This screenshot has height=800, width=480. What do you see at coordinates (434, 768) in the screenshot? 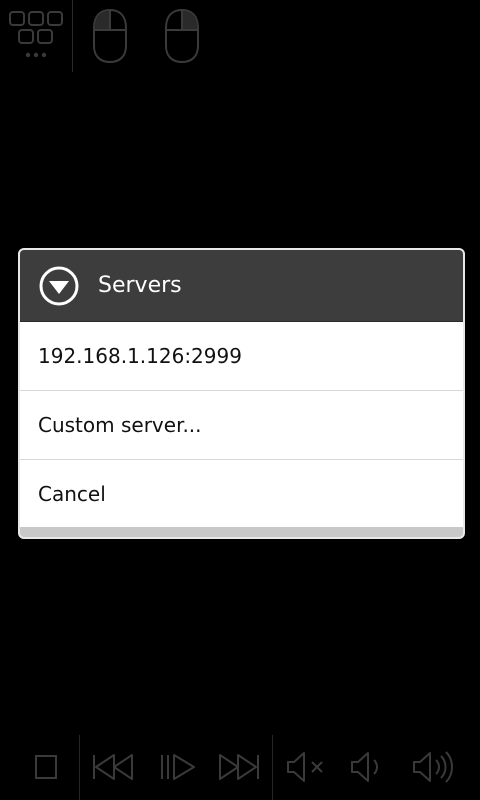
I see `volume-up-icon` at bounding box center [434, 768].